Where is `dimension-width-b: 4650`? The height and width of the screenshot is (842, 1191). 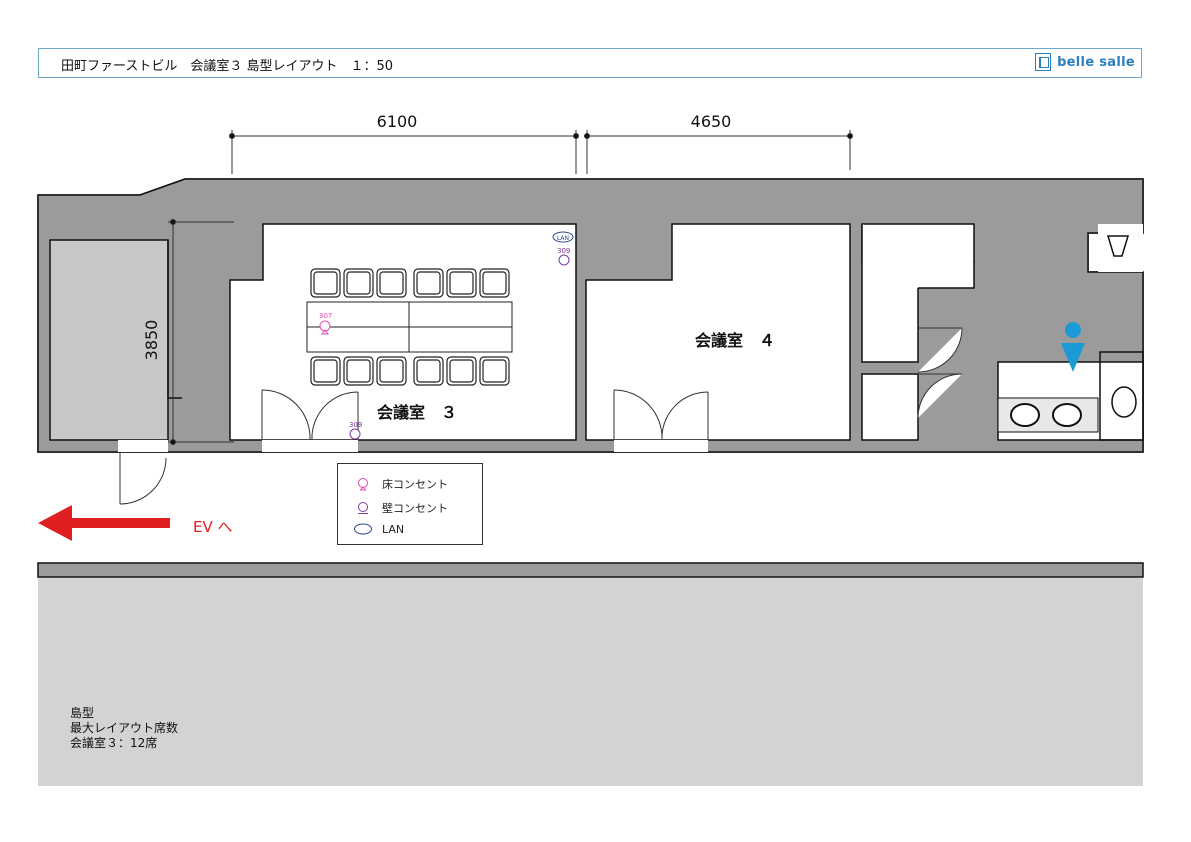
dimension-width-b: 4650 is located at coordinates (711, 121).